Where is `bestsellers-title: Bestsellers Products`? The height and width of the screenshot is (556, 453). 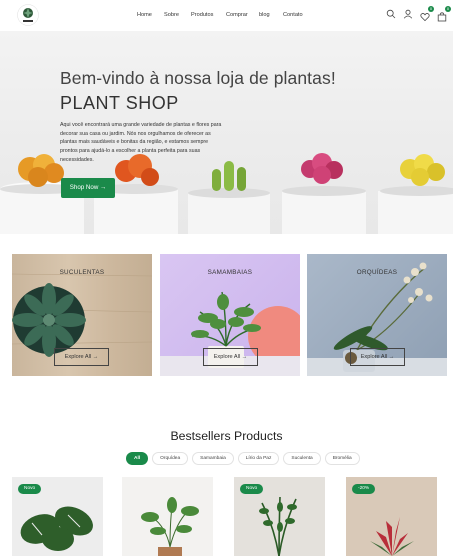
bestsellers-title: Bestsellers Products is located at coordinates (226, 436).